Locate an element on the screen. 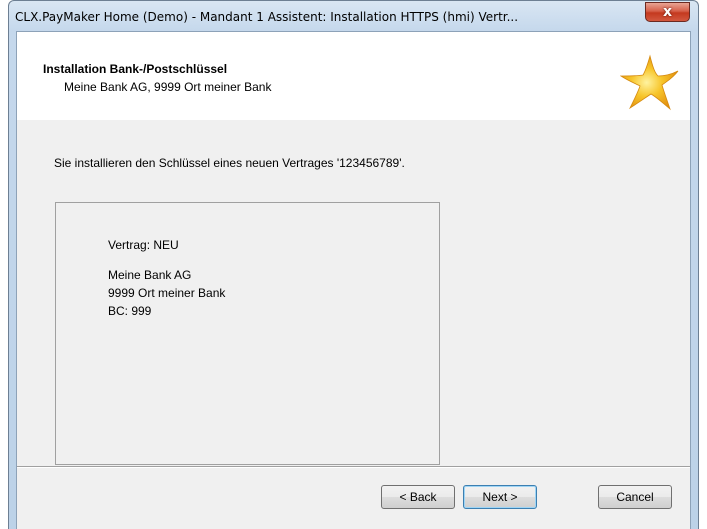  footer-separator is located at coordinates (353, 467).